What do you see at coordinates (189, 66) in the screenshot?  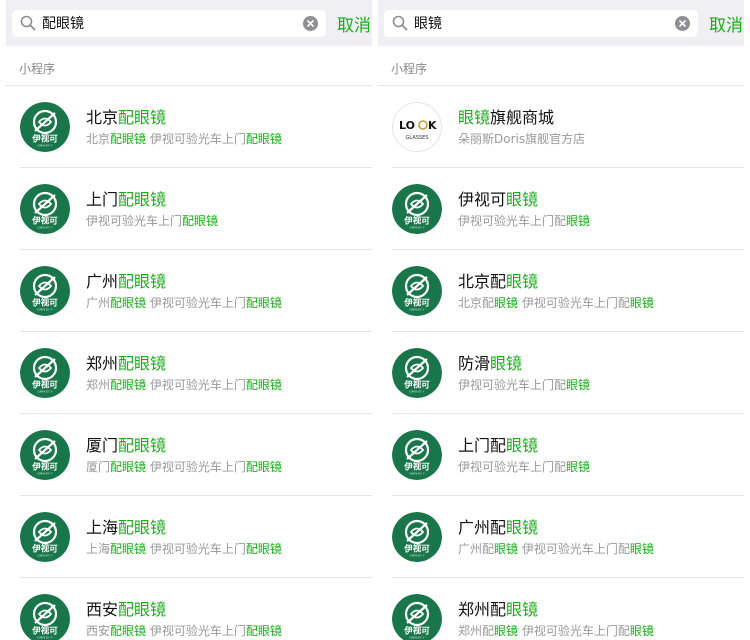 I see `section-title-mini-programs: 小程序` at bounding box center [189, 66].